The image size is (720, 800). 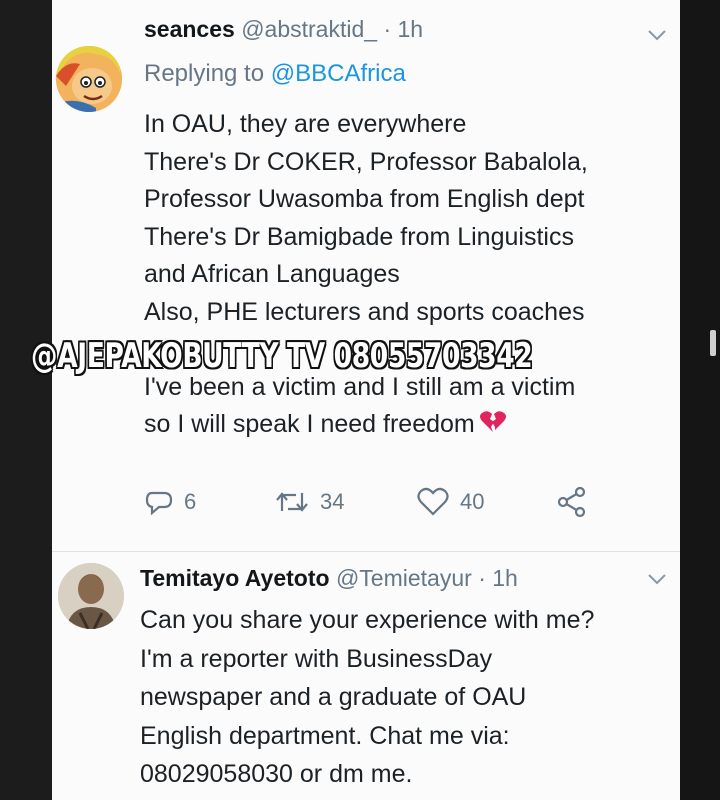 I want to click on reply-icon, so click(x=159, y=503).